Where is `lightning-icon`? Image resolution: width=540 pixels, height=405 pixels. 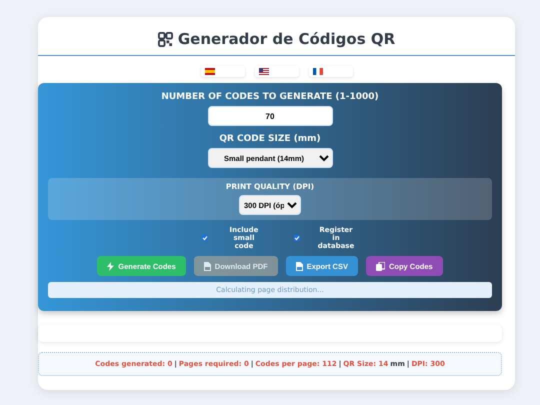 lightning-icon is located at coordinates (110, 266).